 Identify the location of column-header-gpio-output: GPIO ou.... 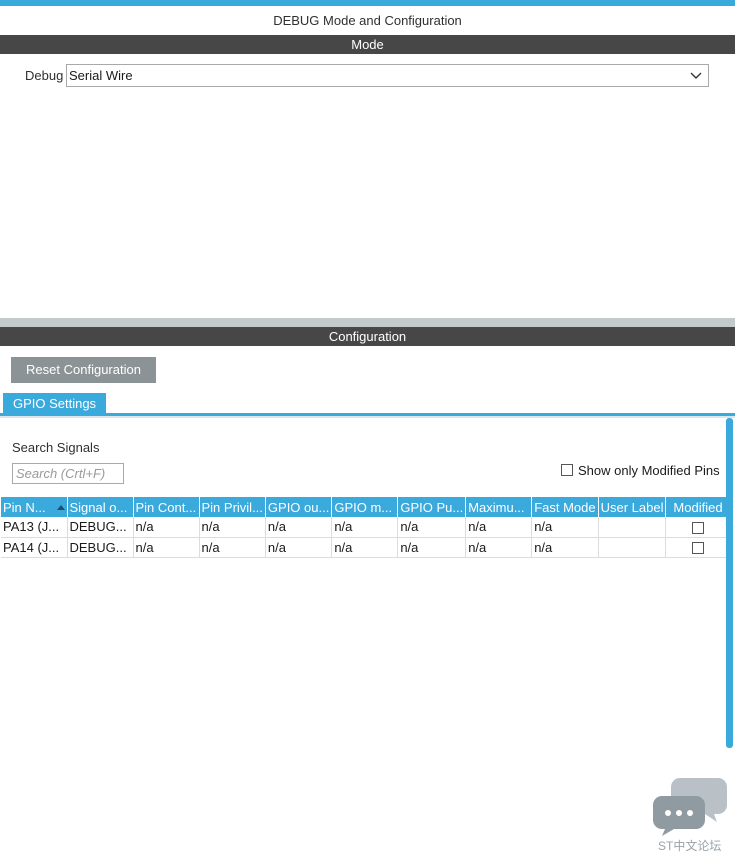
(299, 507).